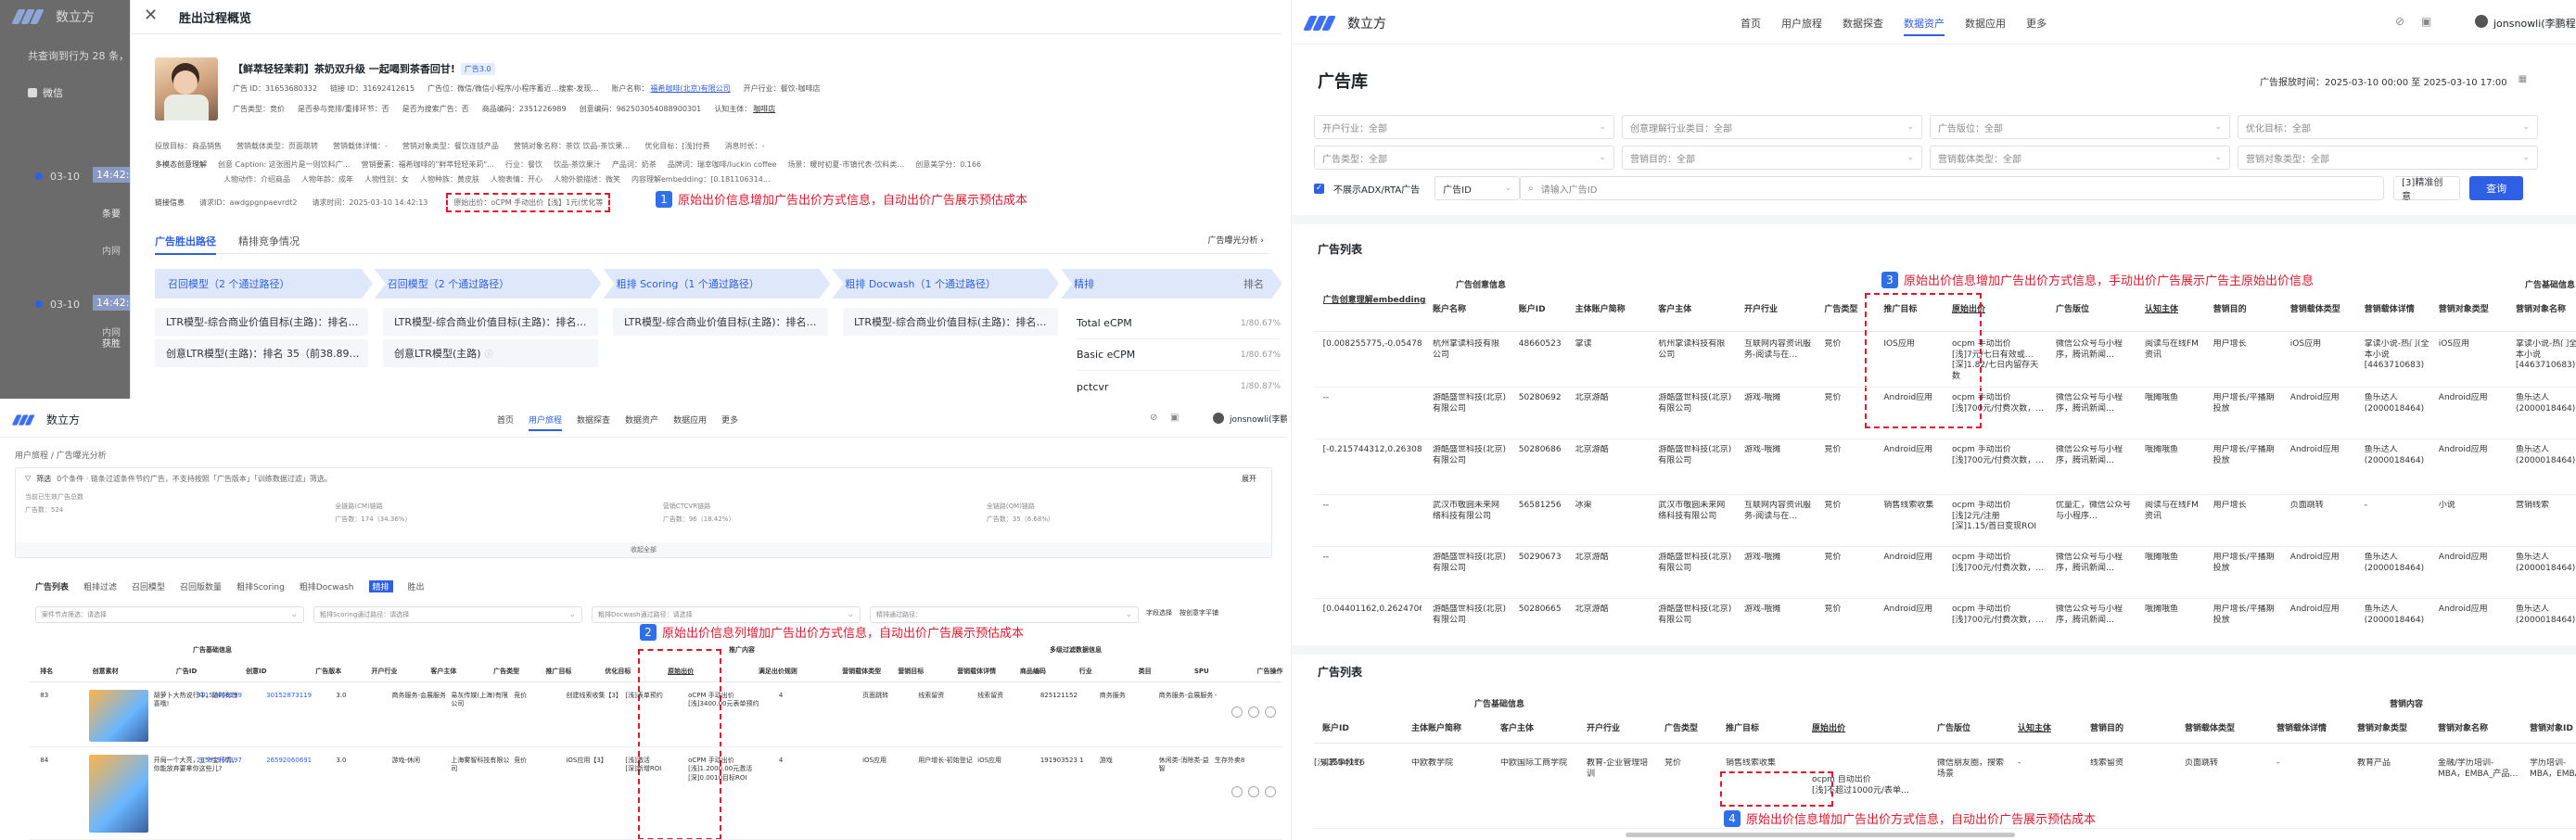 The width and height of the screenshot is (2576, 840). Describe the element at coordinates (113, 175) in the screenshot. I see `timeline-time: 14:42:` at that location.